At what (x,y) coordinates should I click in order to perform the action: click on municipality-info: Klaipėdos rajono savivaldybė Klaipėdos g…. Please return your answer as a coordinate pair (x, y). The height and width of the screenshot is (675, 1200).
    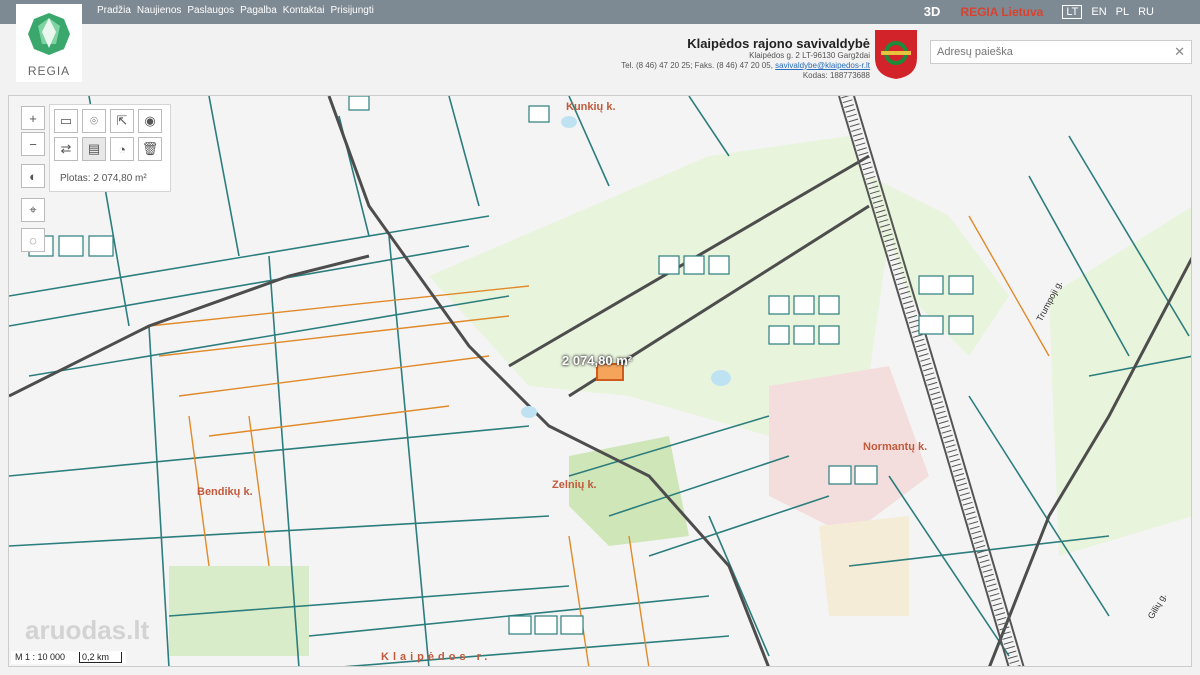
    Looking at the image, I should click on (745, 58).